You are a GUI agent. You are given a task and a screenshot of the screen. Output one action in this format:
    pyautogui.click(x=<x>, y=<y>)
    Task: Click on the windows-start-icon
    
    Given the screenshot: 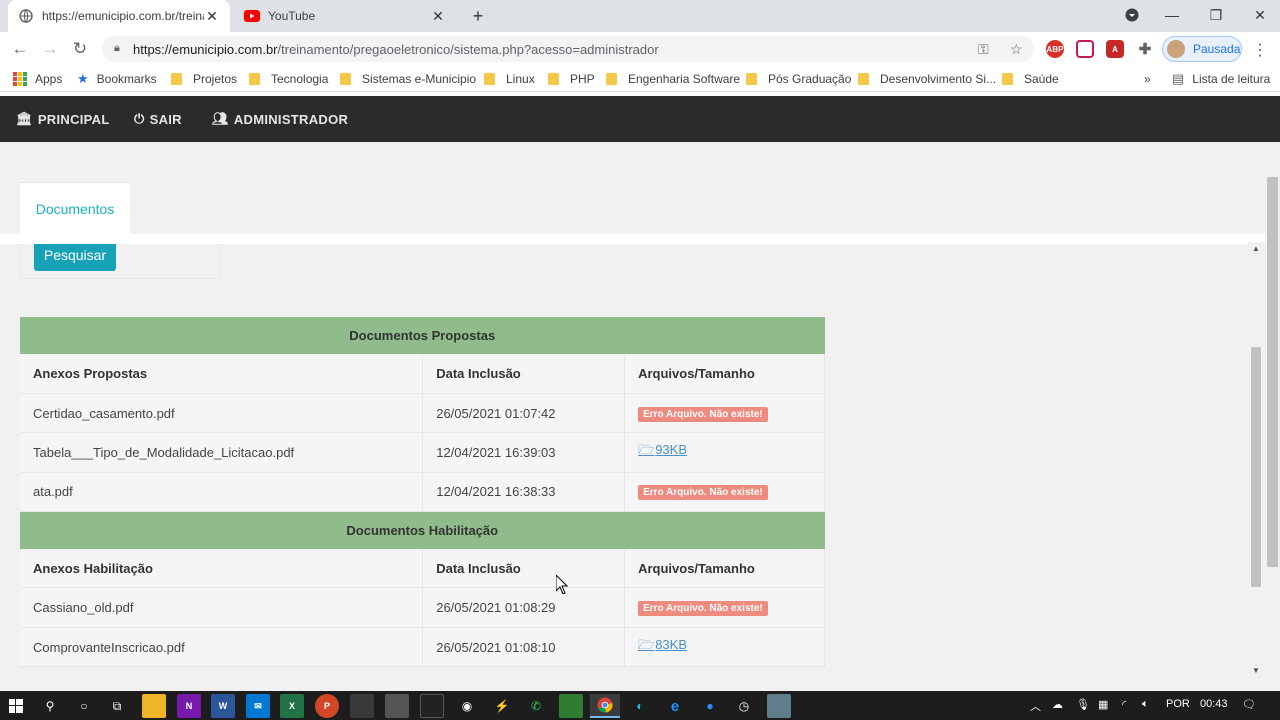 What is the action you would take?
    pyautogui.click(x=16, y=706)
    